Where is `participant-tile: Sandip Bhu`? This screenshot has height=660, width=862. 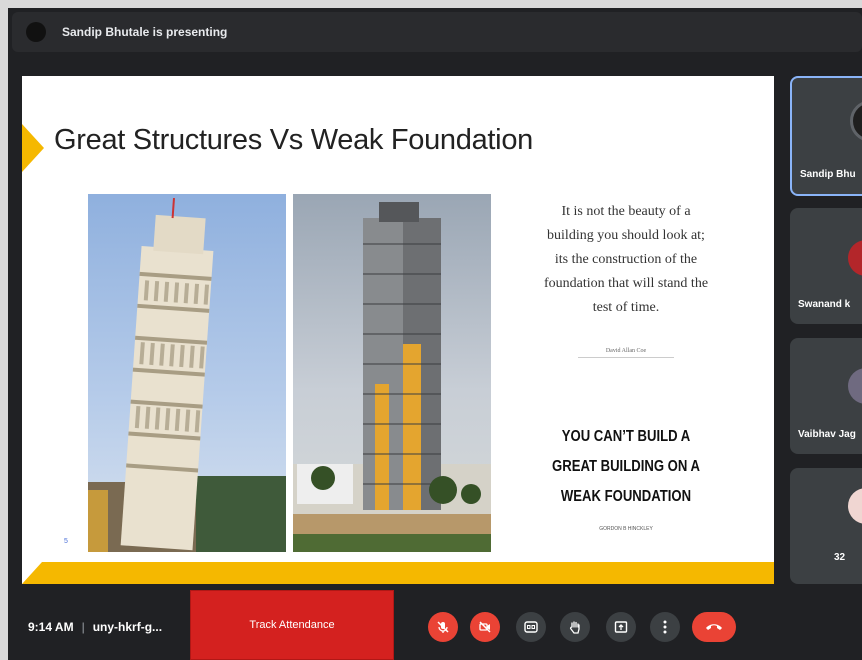
participant-tile: Sandip Bhu is located at coordinates (826, 136).